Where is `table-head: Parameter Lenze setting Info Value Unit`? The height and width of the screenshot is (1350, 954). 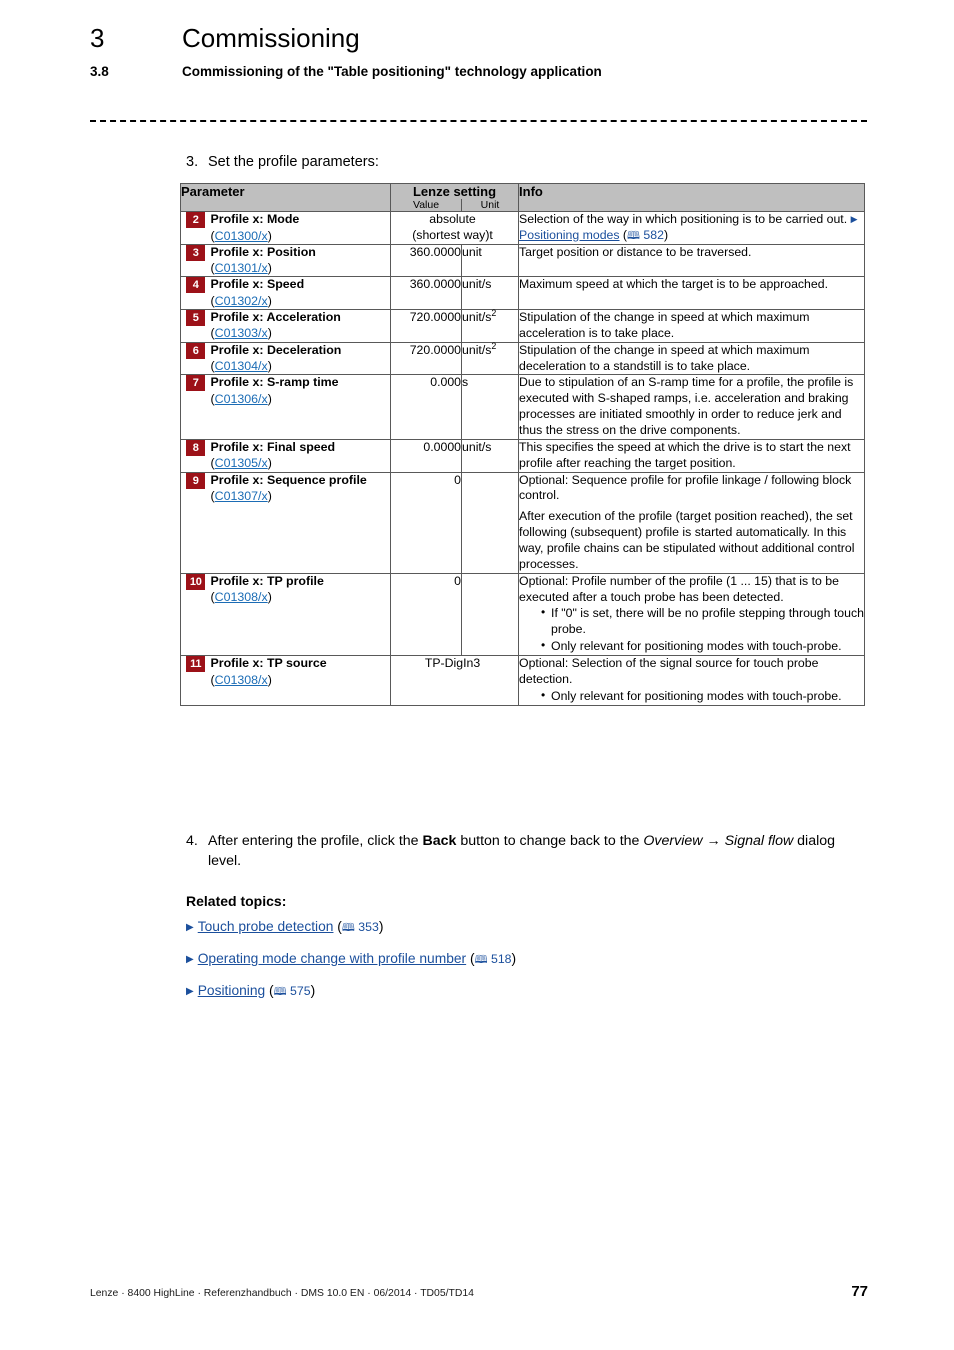
table-head: Parameter Lenze setting Info Value Unit is located at coordinates (522, 197).